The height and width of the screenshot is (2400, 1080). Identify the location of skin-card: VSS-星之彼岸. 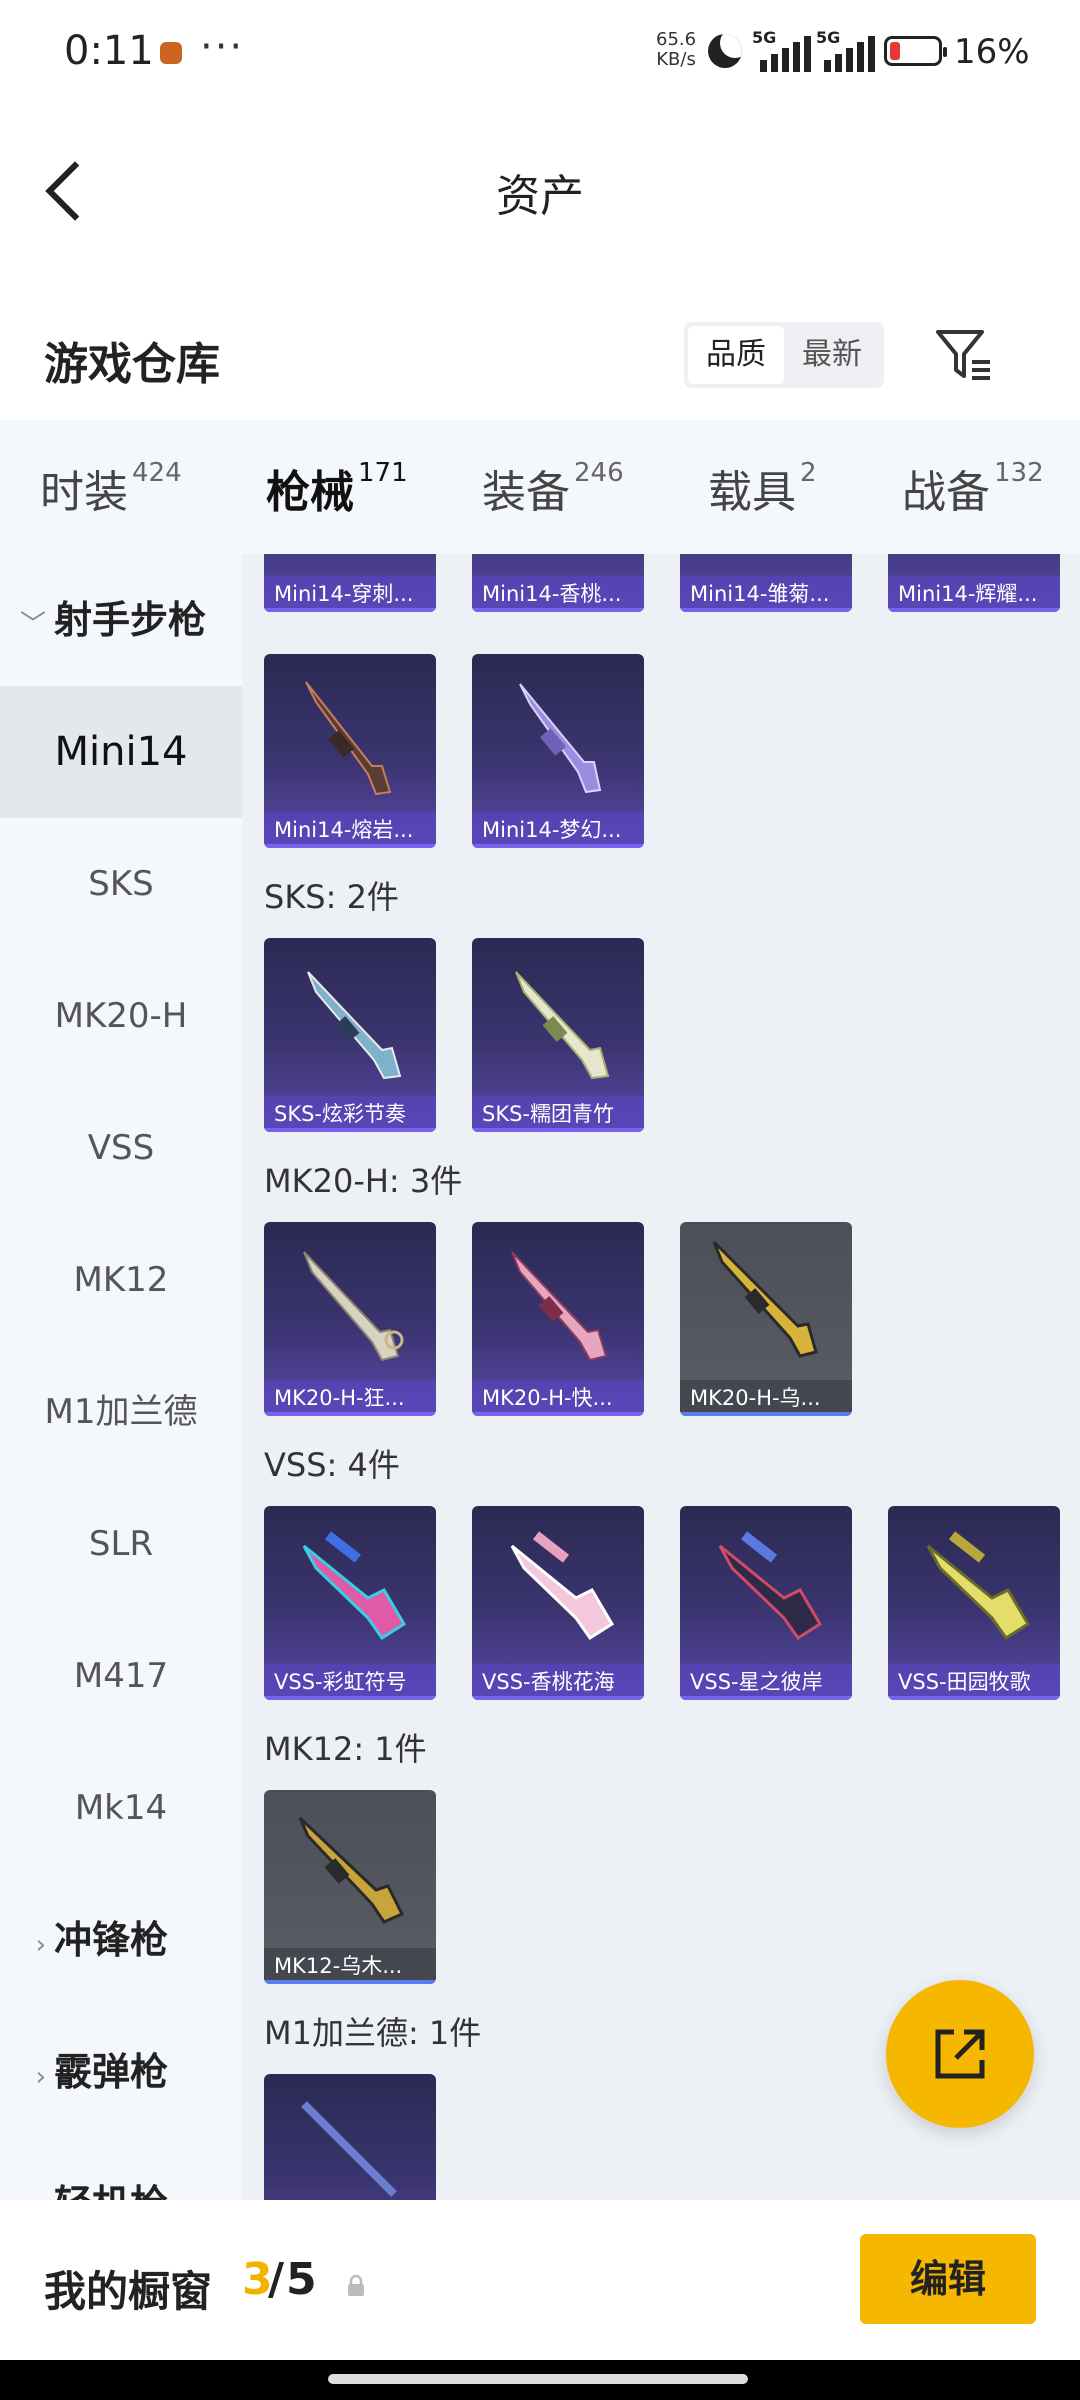
(766, 1603).